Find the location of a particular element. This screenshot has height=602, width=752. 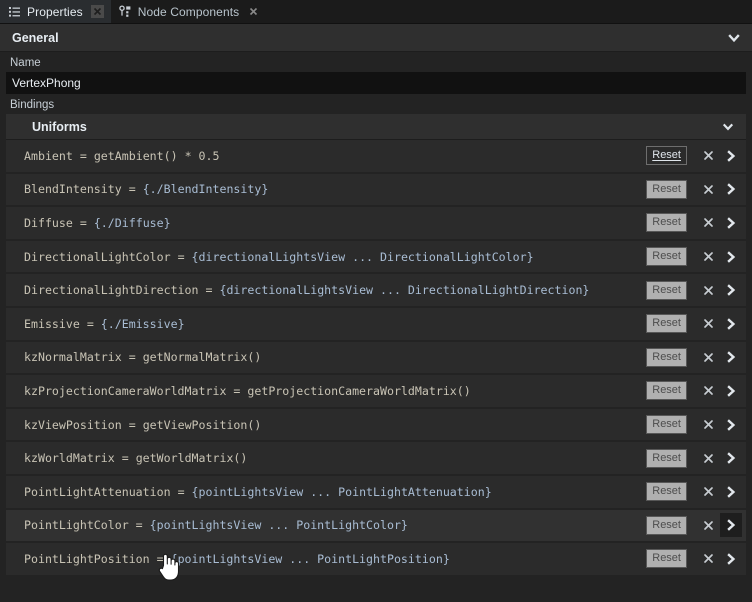

binding-expression: kzNormalMatrix = getNormalMatrix() is located at coordinates (335, 357).